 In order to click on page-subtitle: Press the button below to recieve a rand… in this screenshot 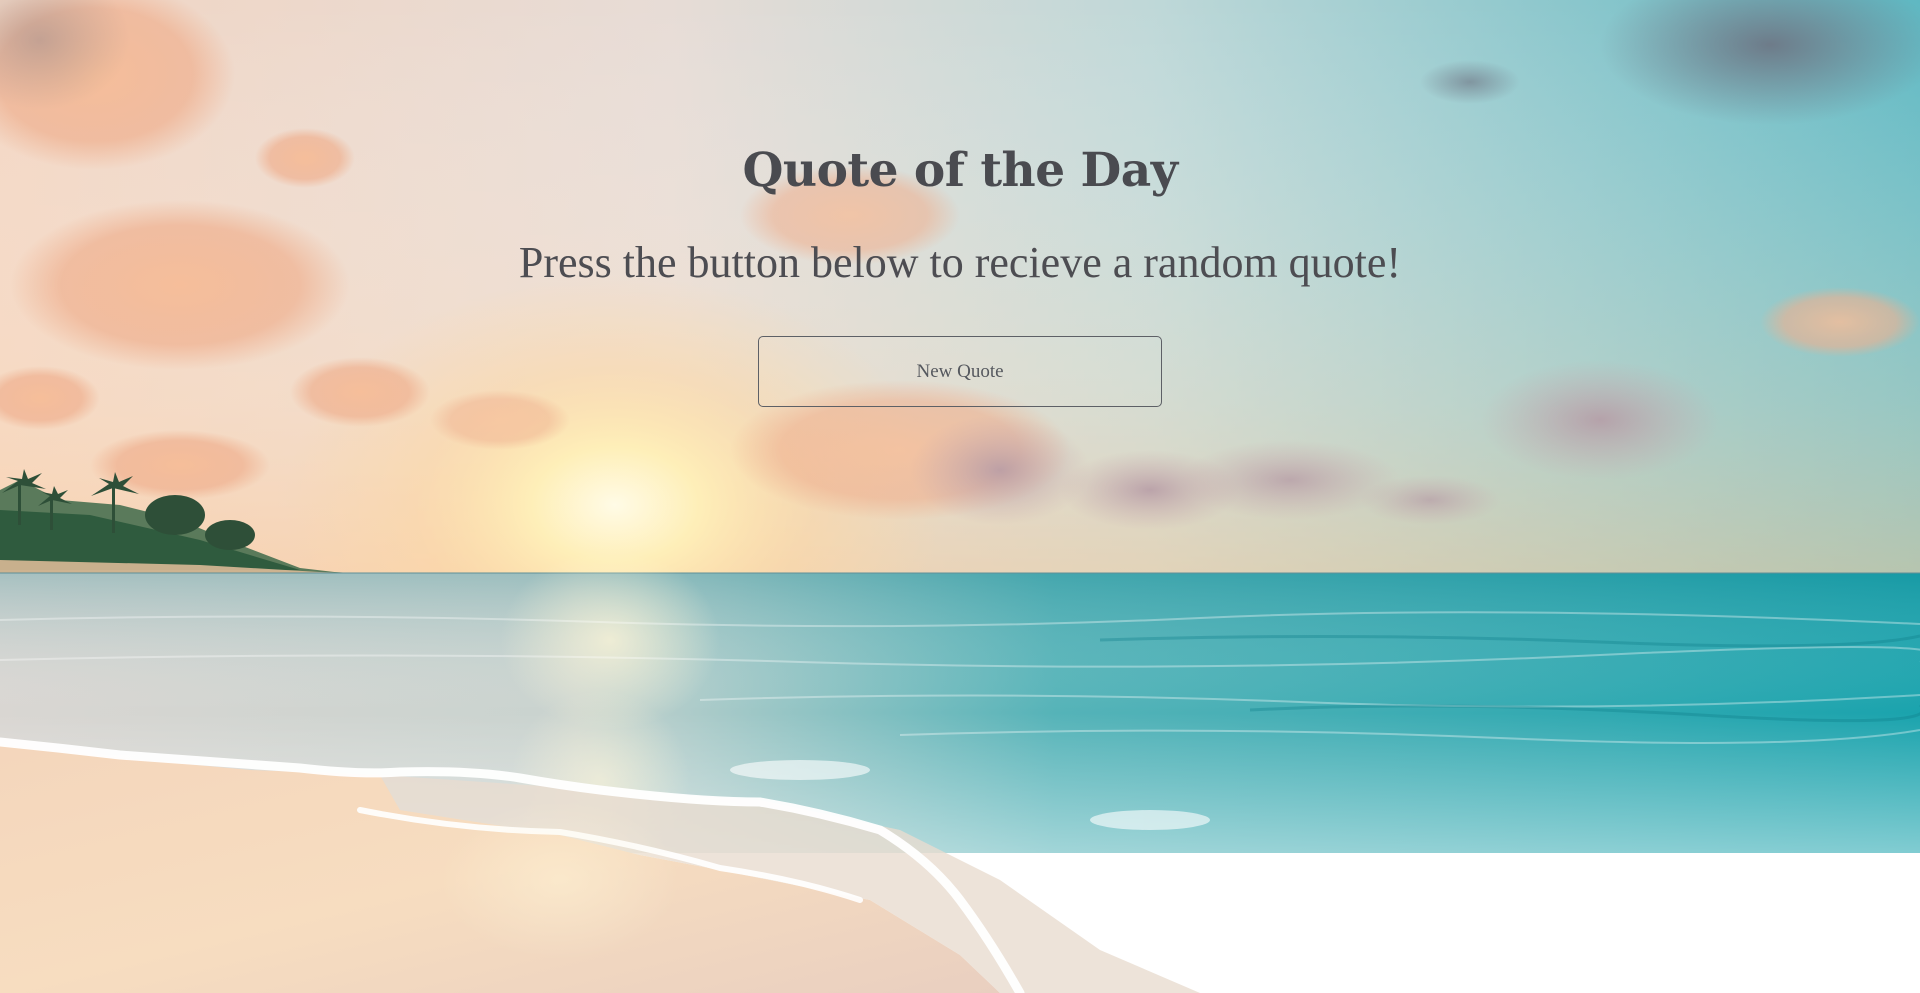, I will do `click(960, 262)`.